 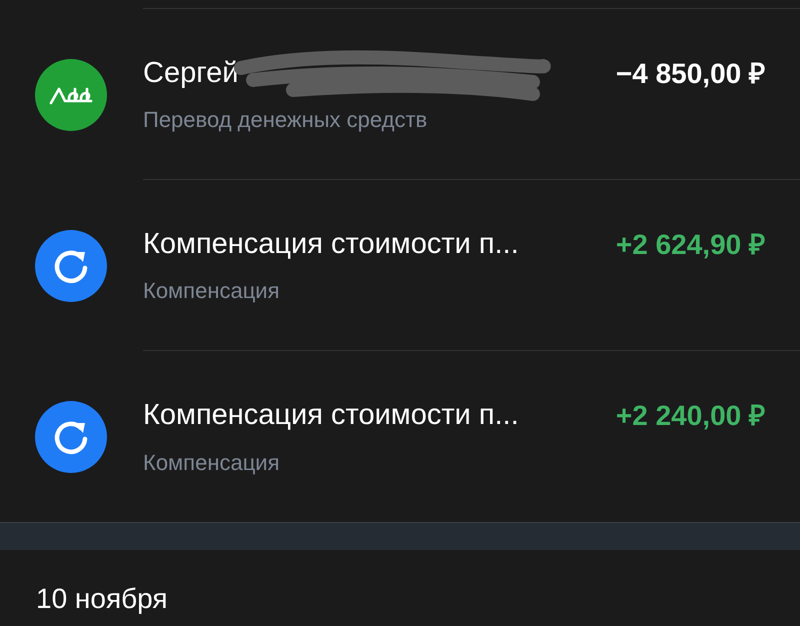 What do you see at coordinates (102, 598) in the screenshot?
I see `date-header: 10 ноября` at bounding box center [102, 598].